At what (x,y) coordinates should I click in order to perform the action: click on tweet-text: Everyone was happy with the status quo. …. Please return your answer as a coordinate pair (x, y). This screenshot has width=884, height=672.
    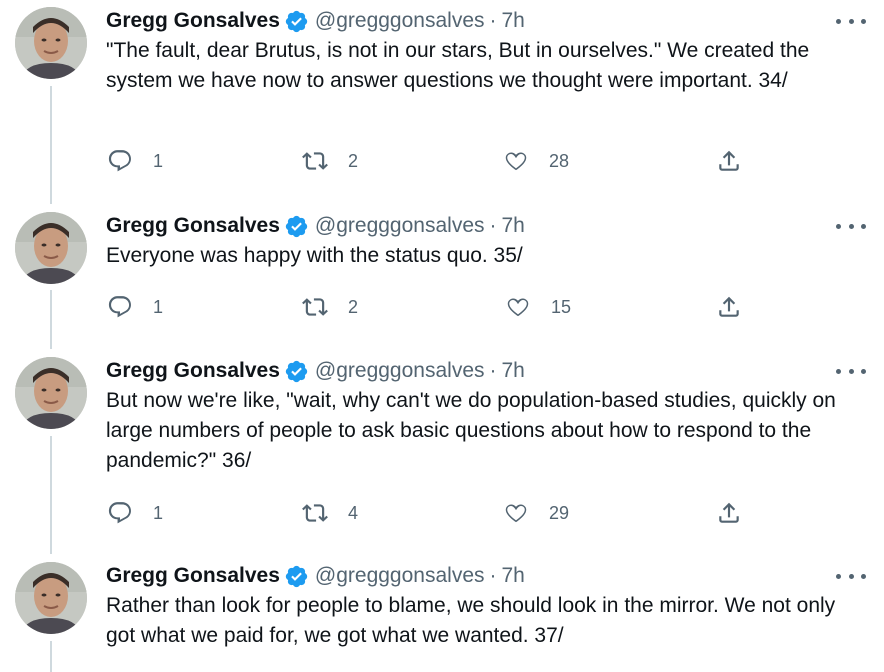
    Looking at the image, I should click on (314, 255).